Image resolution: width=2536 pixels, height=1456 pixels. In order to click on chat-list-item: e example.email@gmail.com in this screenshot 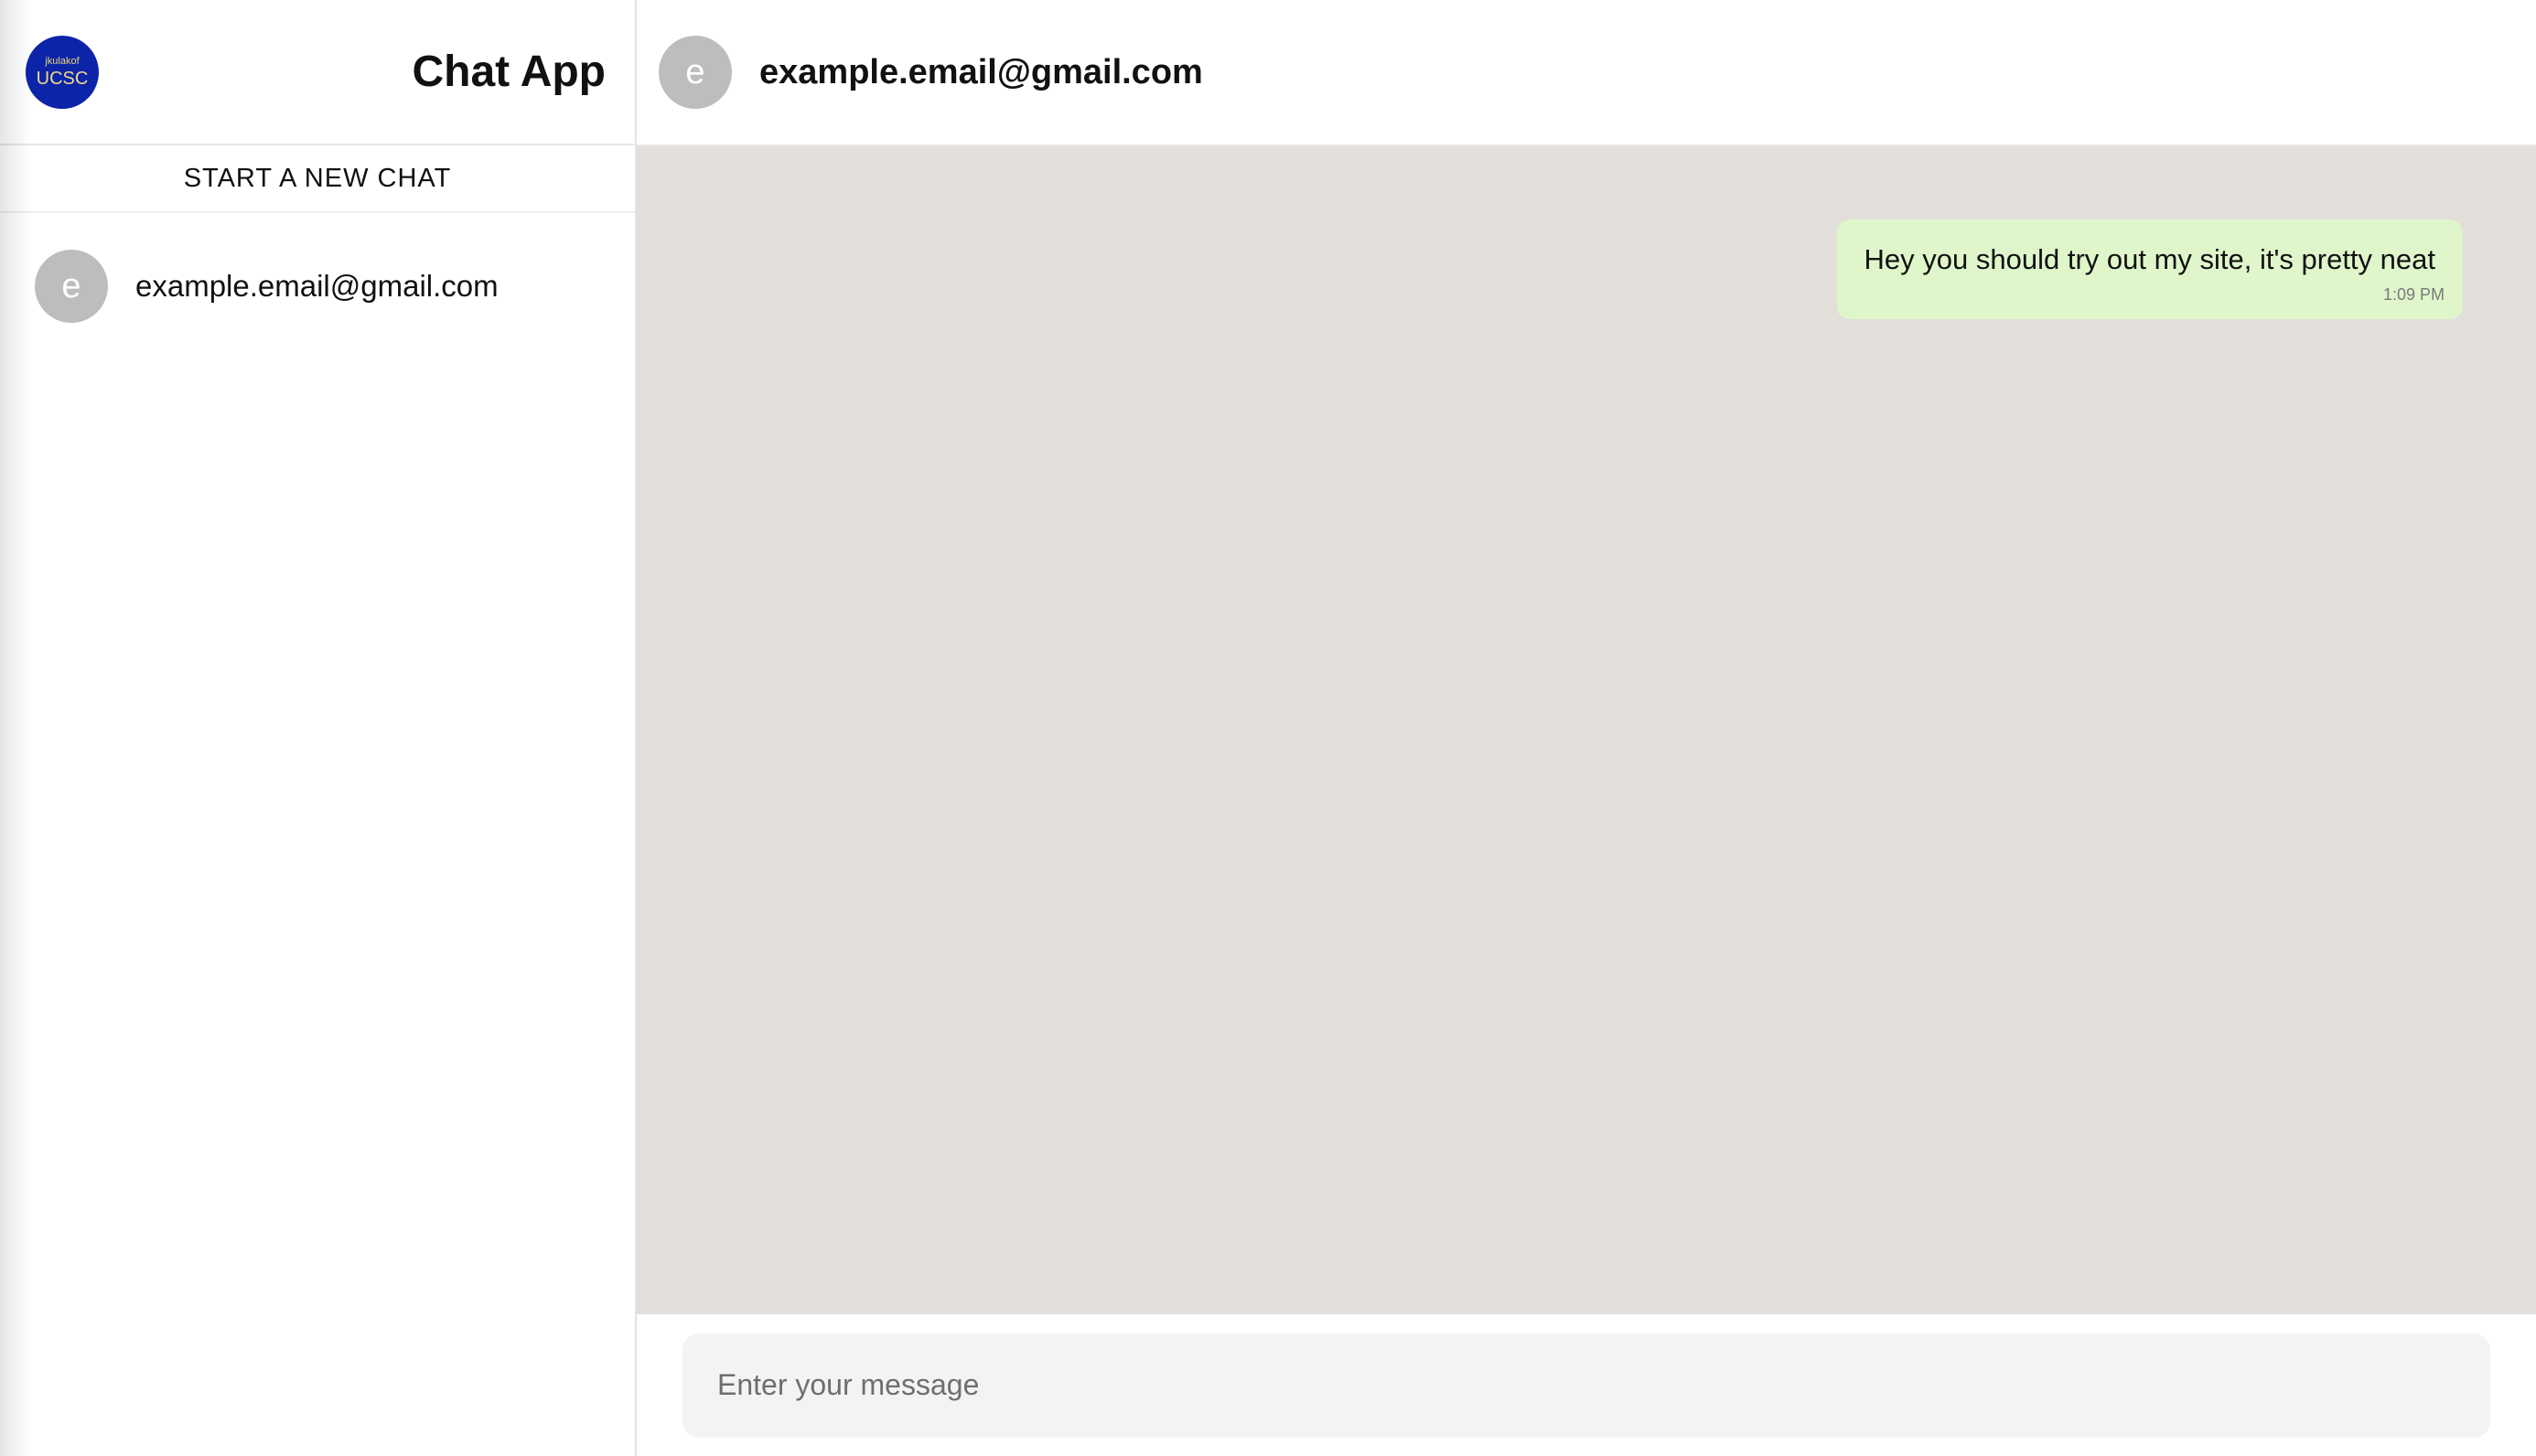, I will do `click(318, 286)`.